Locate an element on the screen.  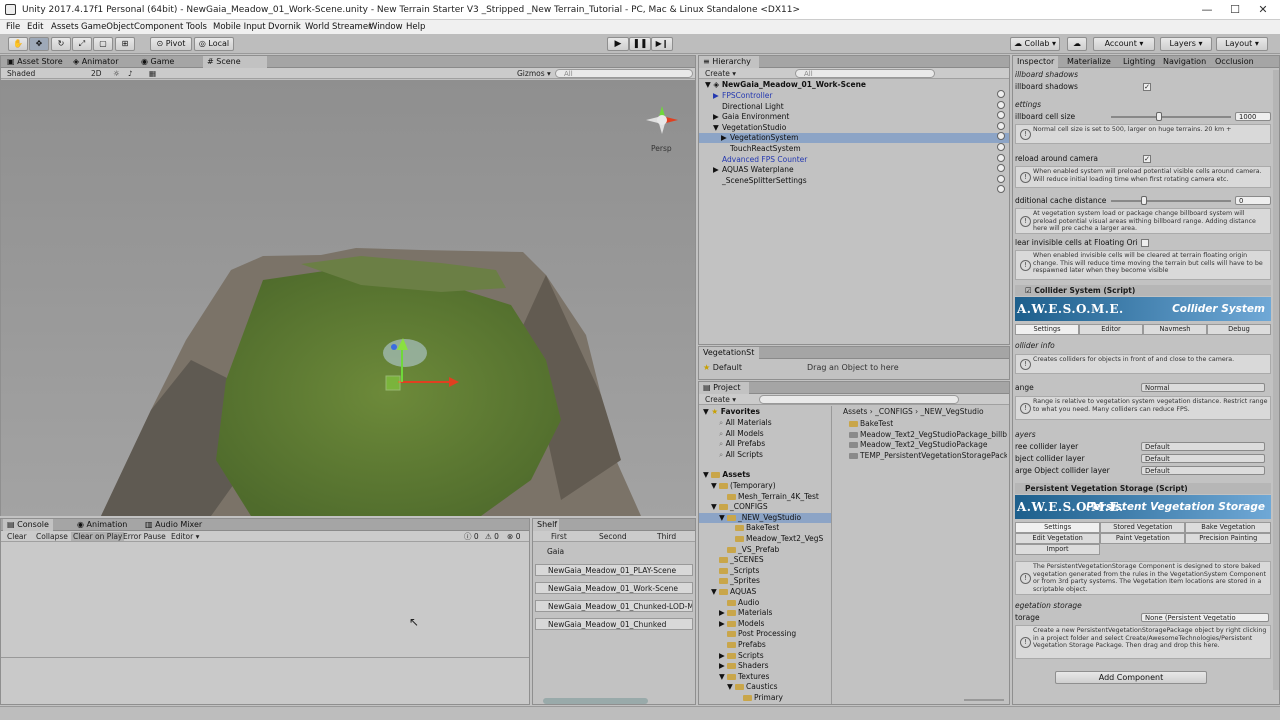
effects-toggle-icon: ▦ is located at coordinates (152, 73).